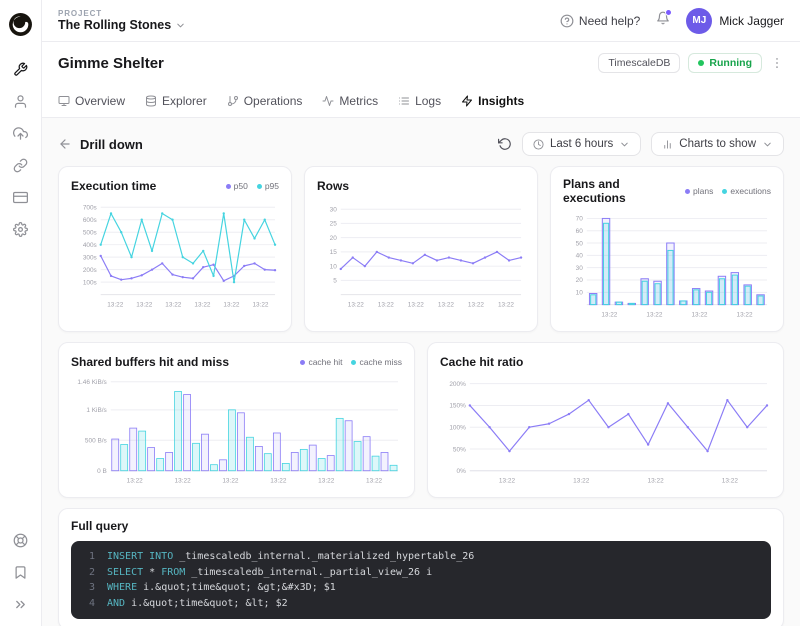 Image resolution: width=800 pixels, height=626 pixels. What do you see at coordinates (150, 362) in the screenshot?
I see `chart-title: Shared buffers hit and miss` at bounding box center [150, 362].